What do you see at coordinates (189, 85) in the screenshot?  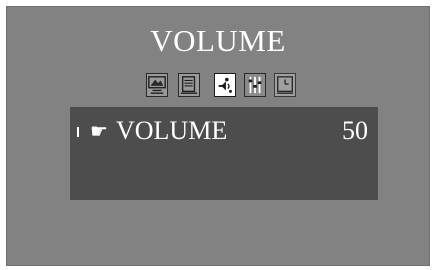 I see `screen-icon` at bounding box center [189, 85].